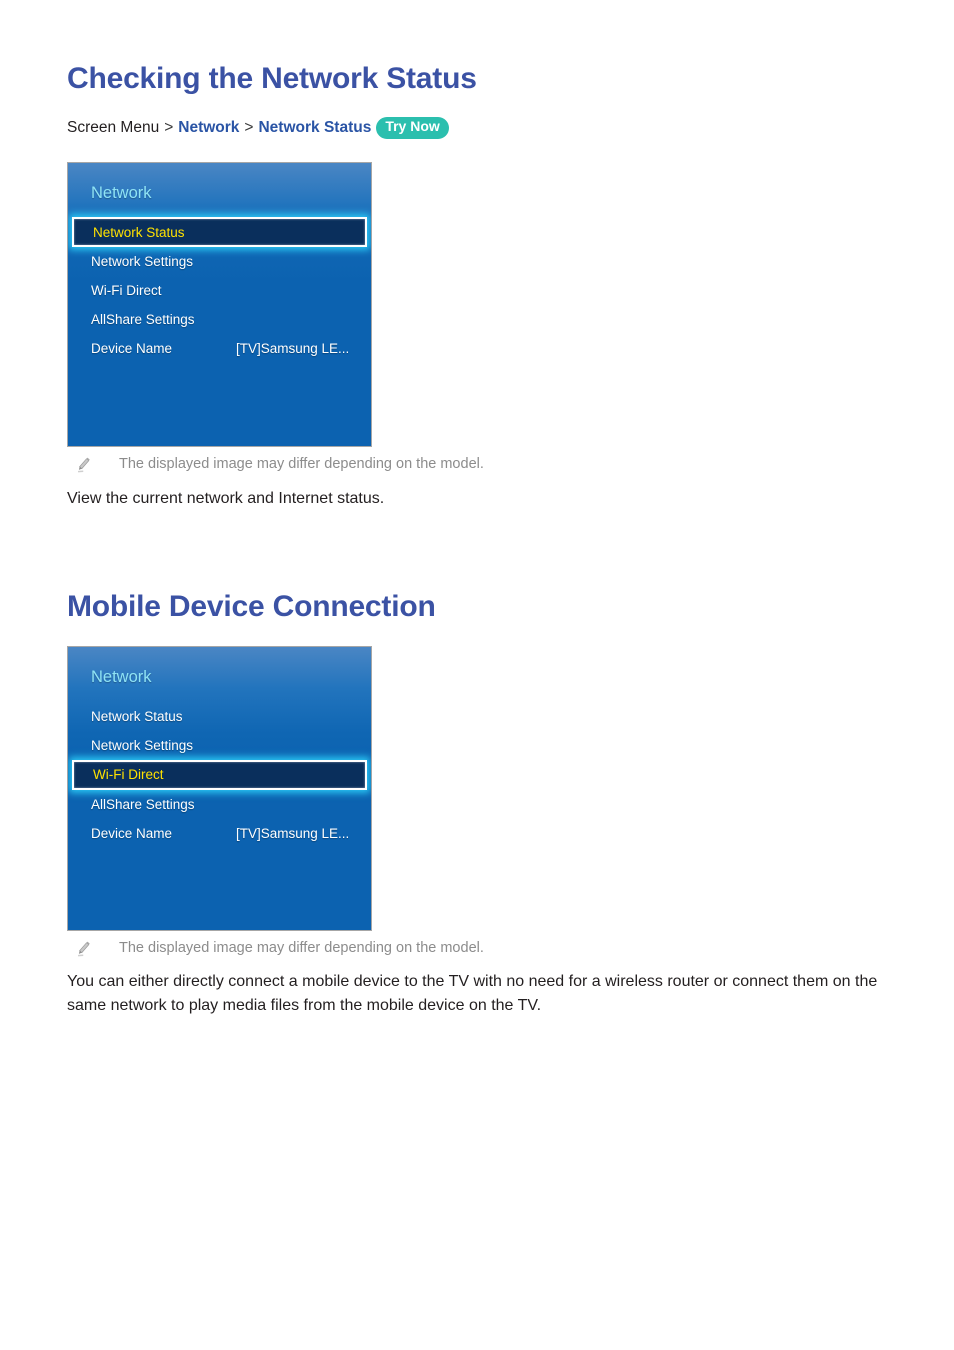 This screenshot has height=1350, width=954. I want to click on breadcrumb-link-network: Network, so click(208, 127).